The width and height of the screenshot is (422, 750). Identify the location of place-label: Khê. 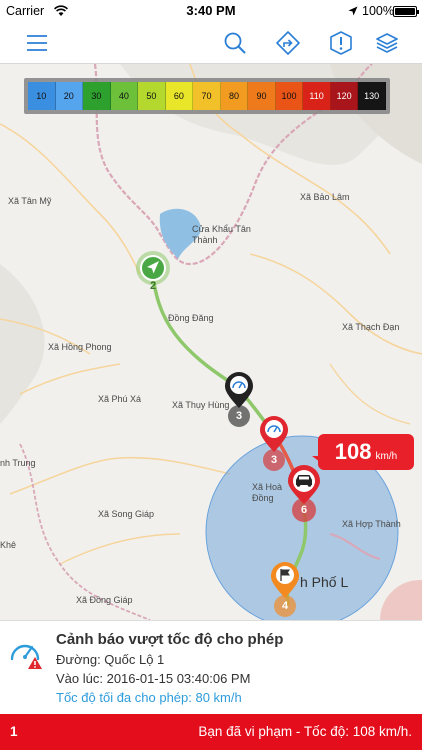
(8, 545).